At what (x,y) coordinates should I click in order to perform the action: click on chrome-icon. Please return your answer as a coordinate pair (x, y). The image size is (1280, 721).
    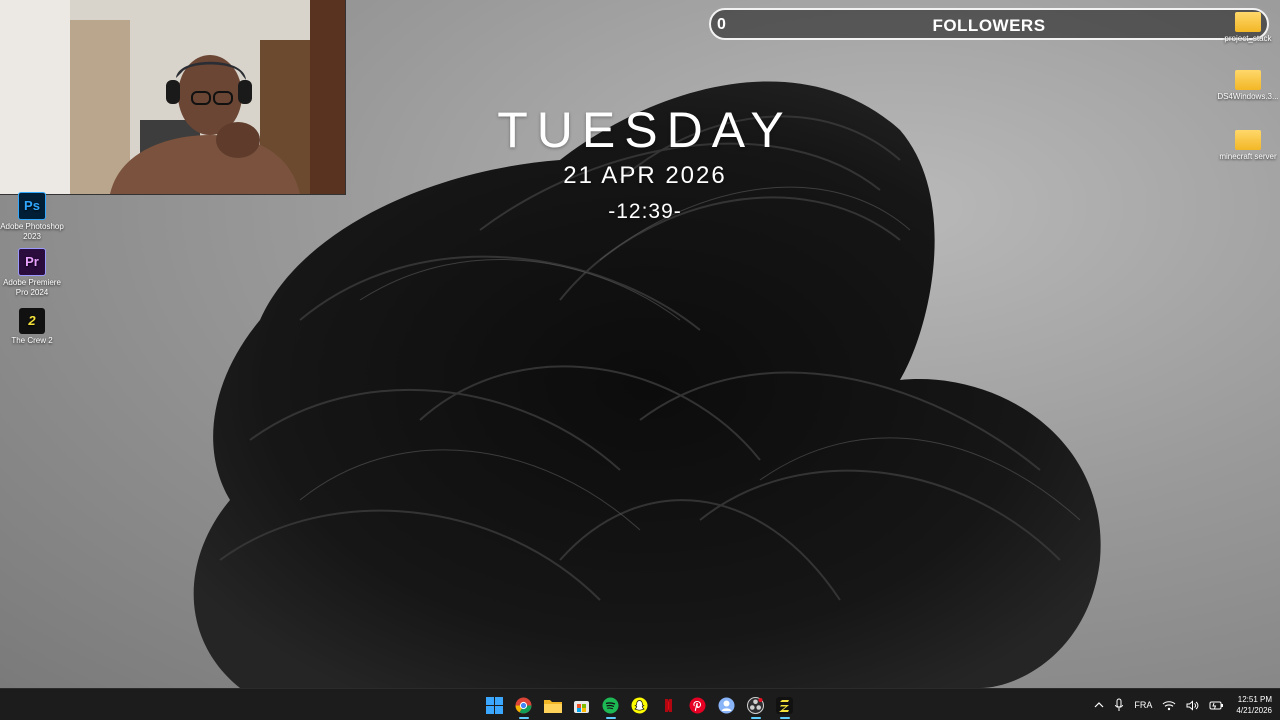
    Looking at the image, I should click on (523, 705).